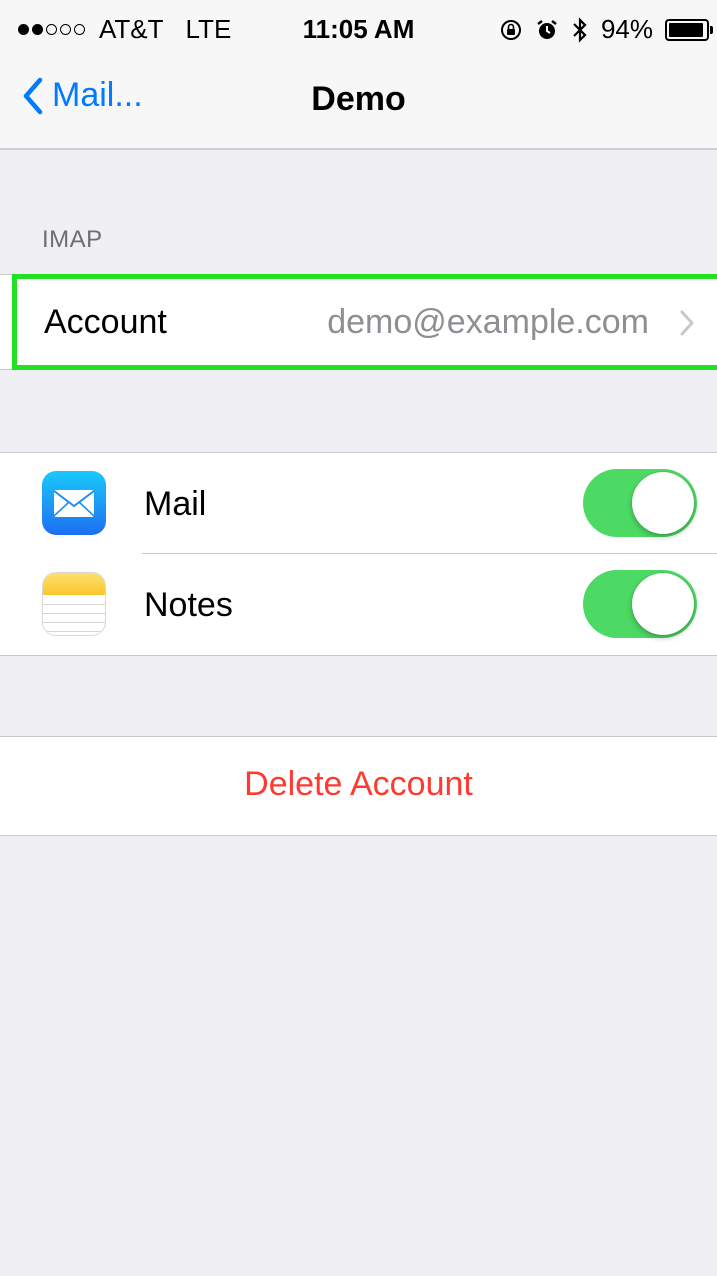  I want to click on battery-icon, so click(689, 29).